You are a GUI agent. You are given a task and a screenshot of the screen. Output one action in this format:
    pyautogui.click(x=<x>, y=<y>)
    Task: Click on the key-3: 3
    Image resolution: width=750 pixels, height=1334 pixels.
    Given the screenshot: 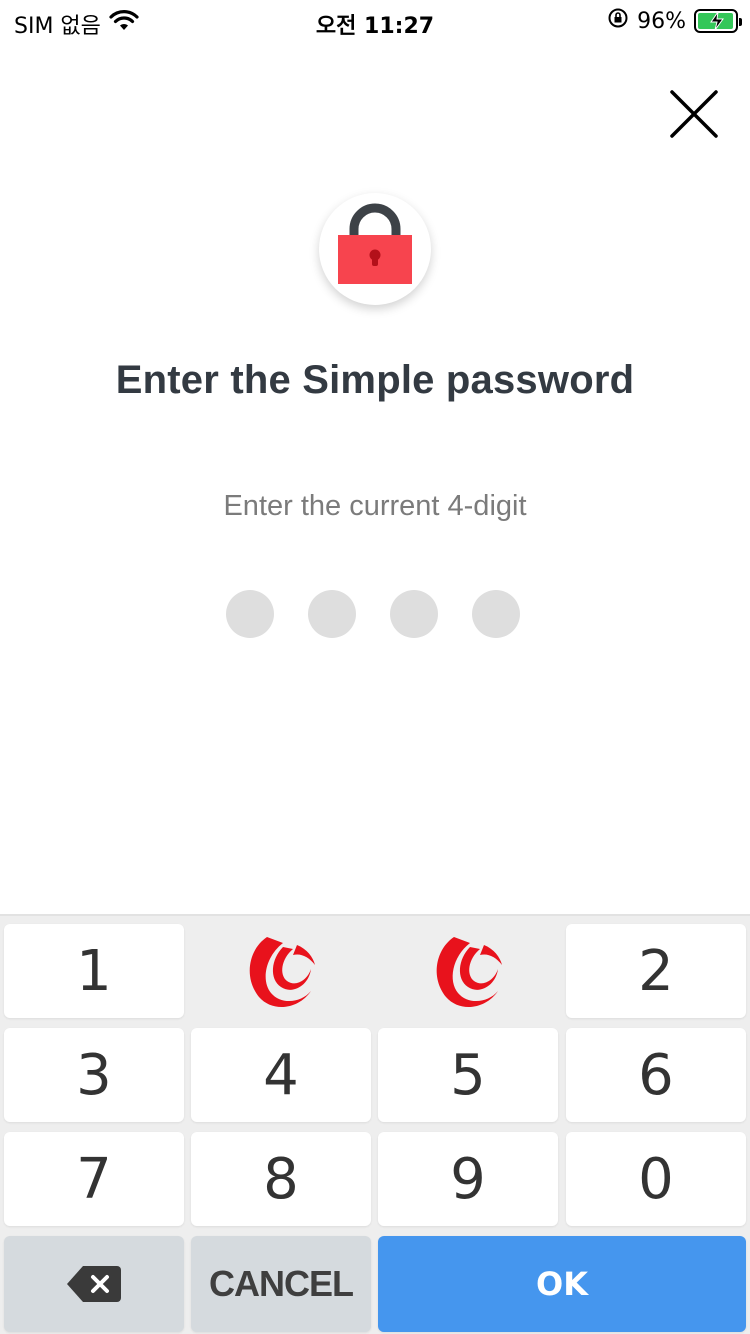 What is the action you would take?
    pyautogui.click(x=94, y=1075)
    